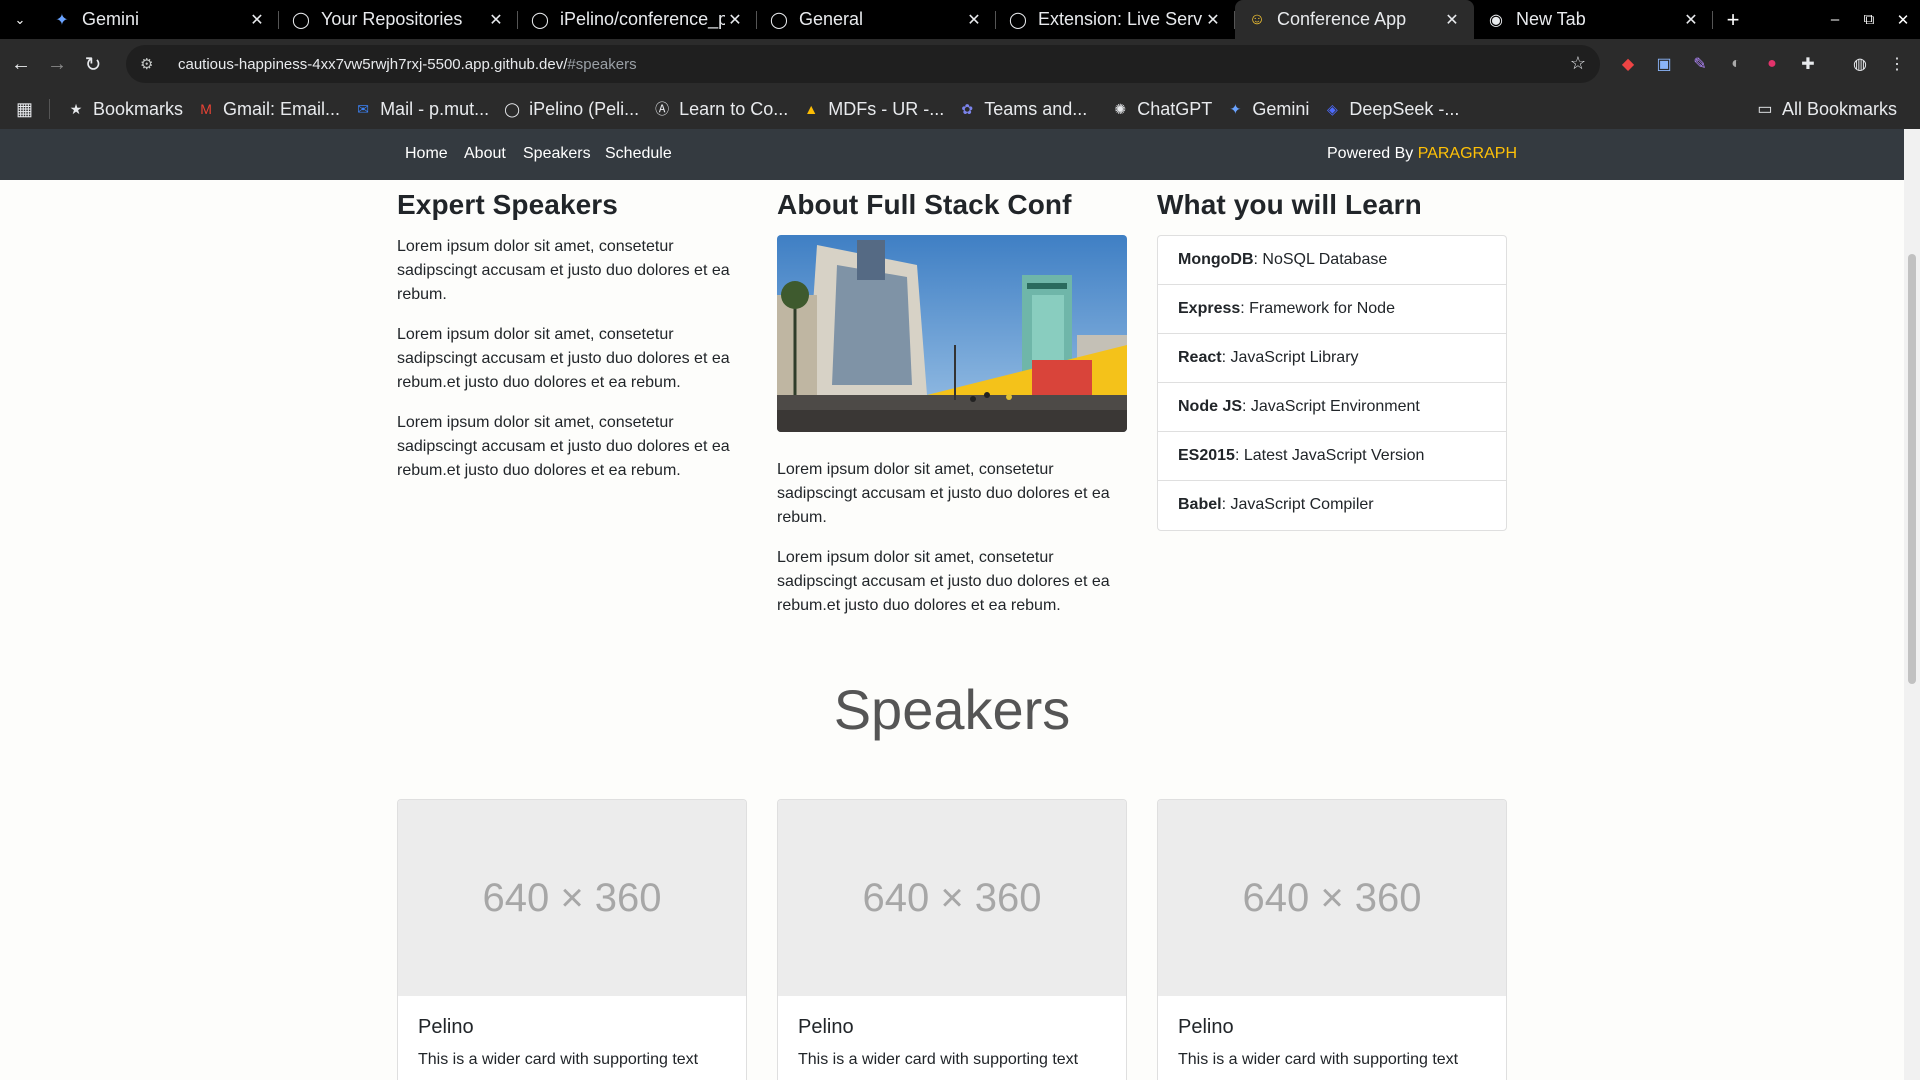  I want to click on restore-icon: ⧉, so click(1869, 19).